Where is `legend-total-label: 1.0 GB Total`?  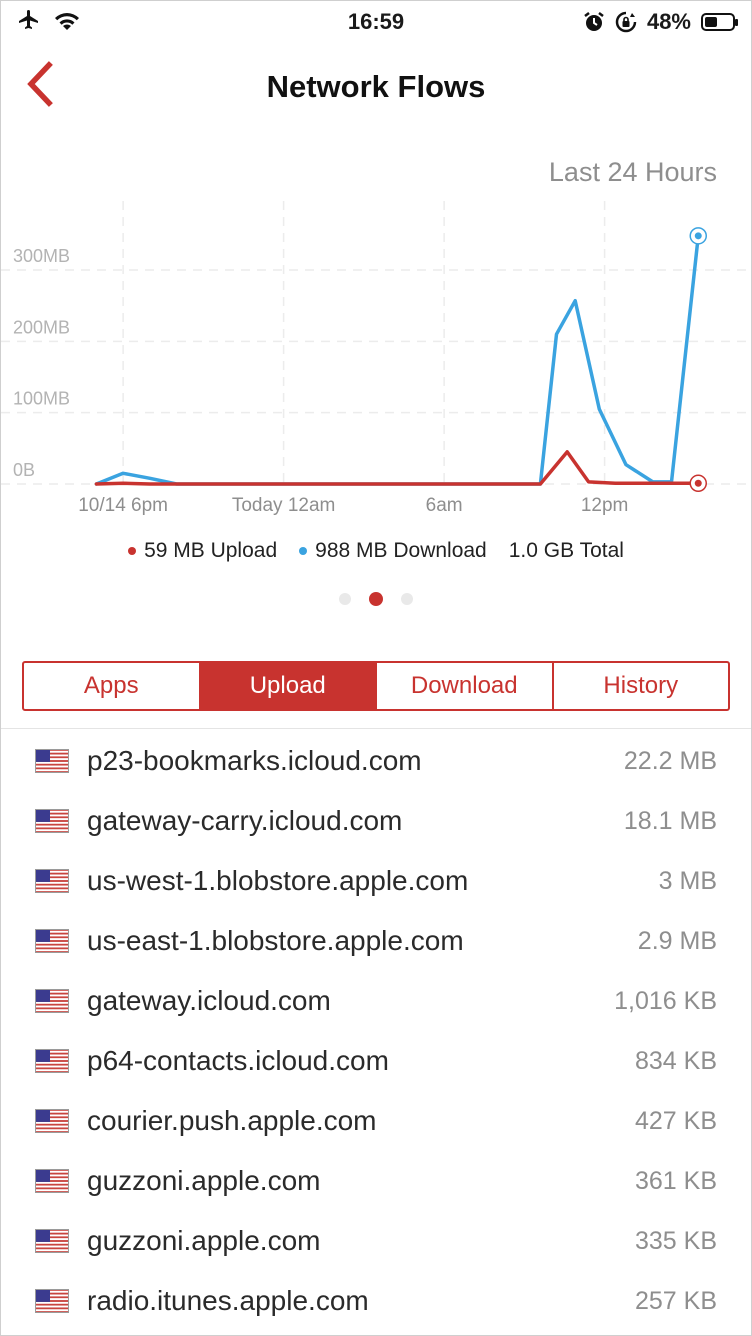 legend-total-label: 1.0 GB Total is located at coordinates (566, 550).